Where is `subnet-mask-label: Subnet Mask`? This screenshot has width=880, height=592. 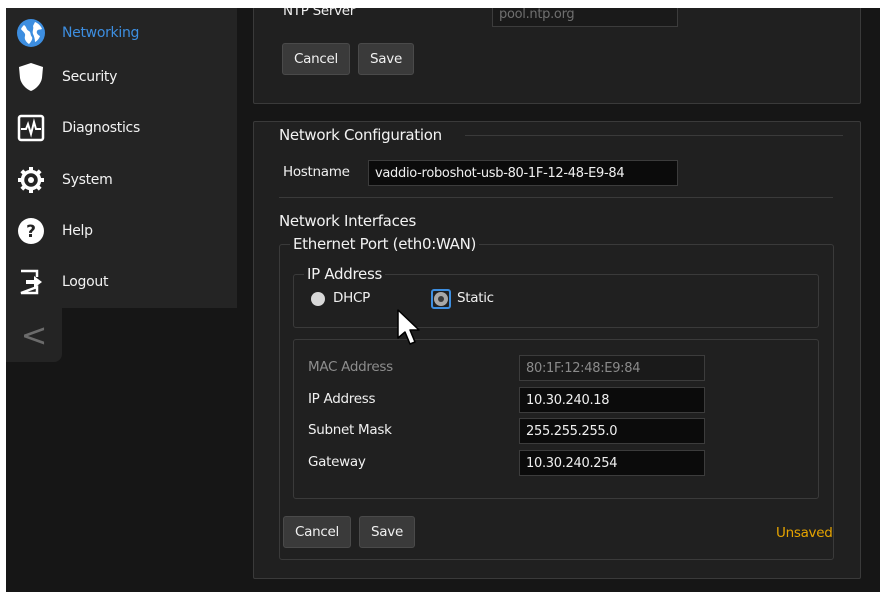 subnet-mask-label: Subnet Mask is located at coordinates (350, 430).